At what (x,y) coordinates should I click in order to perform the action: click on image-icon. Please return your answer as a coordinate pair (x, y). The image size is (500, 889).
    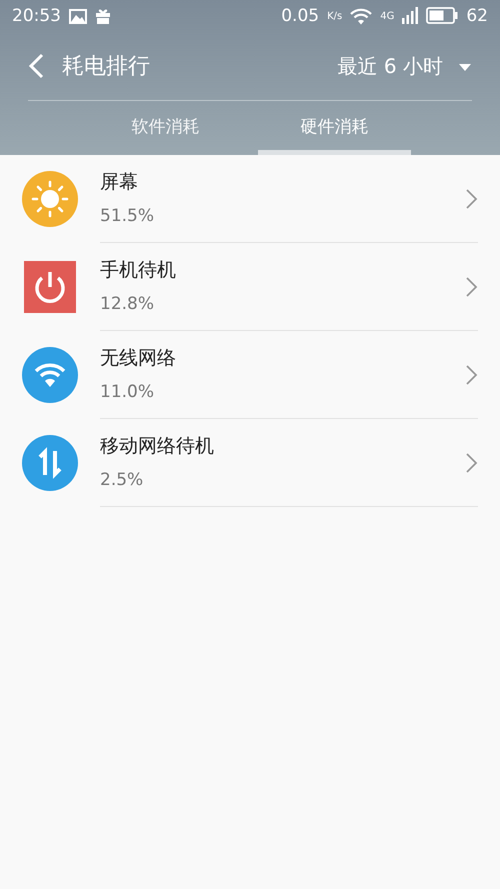
    Looking at the image, I should click on (78, 16).